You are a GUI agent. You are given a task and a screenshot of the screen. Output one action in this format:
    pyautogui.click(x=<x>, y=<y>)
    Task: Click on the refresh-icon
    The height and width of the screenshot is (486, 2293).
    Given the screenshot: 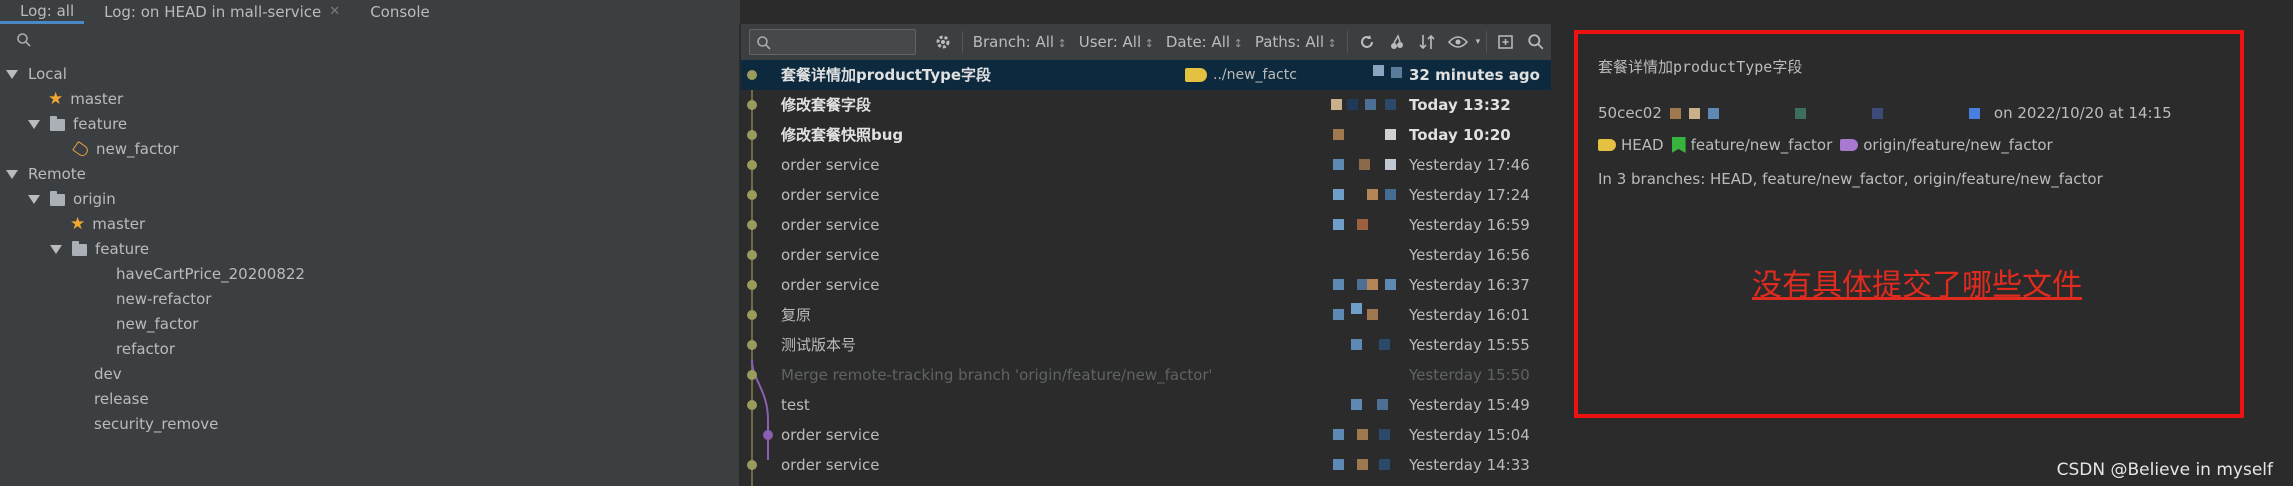 What is the action you would take?
    pyautogui.click(x=1367, y=42)
    